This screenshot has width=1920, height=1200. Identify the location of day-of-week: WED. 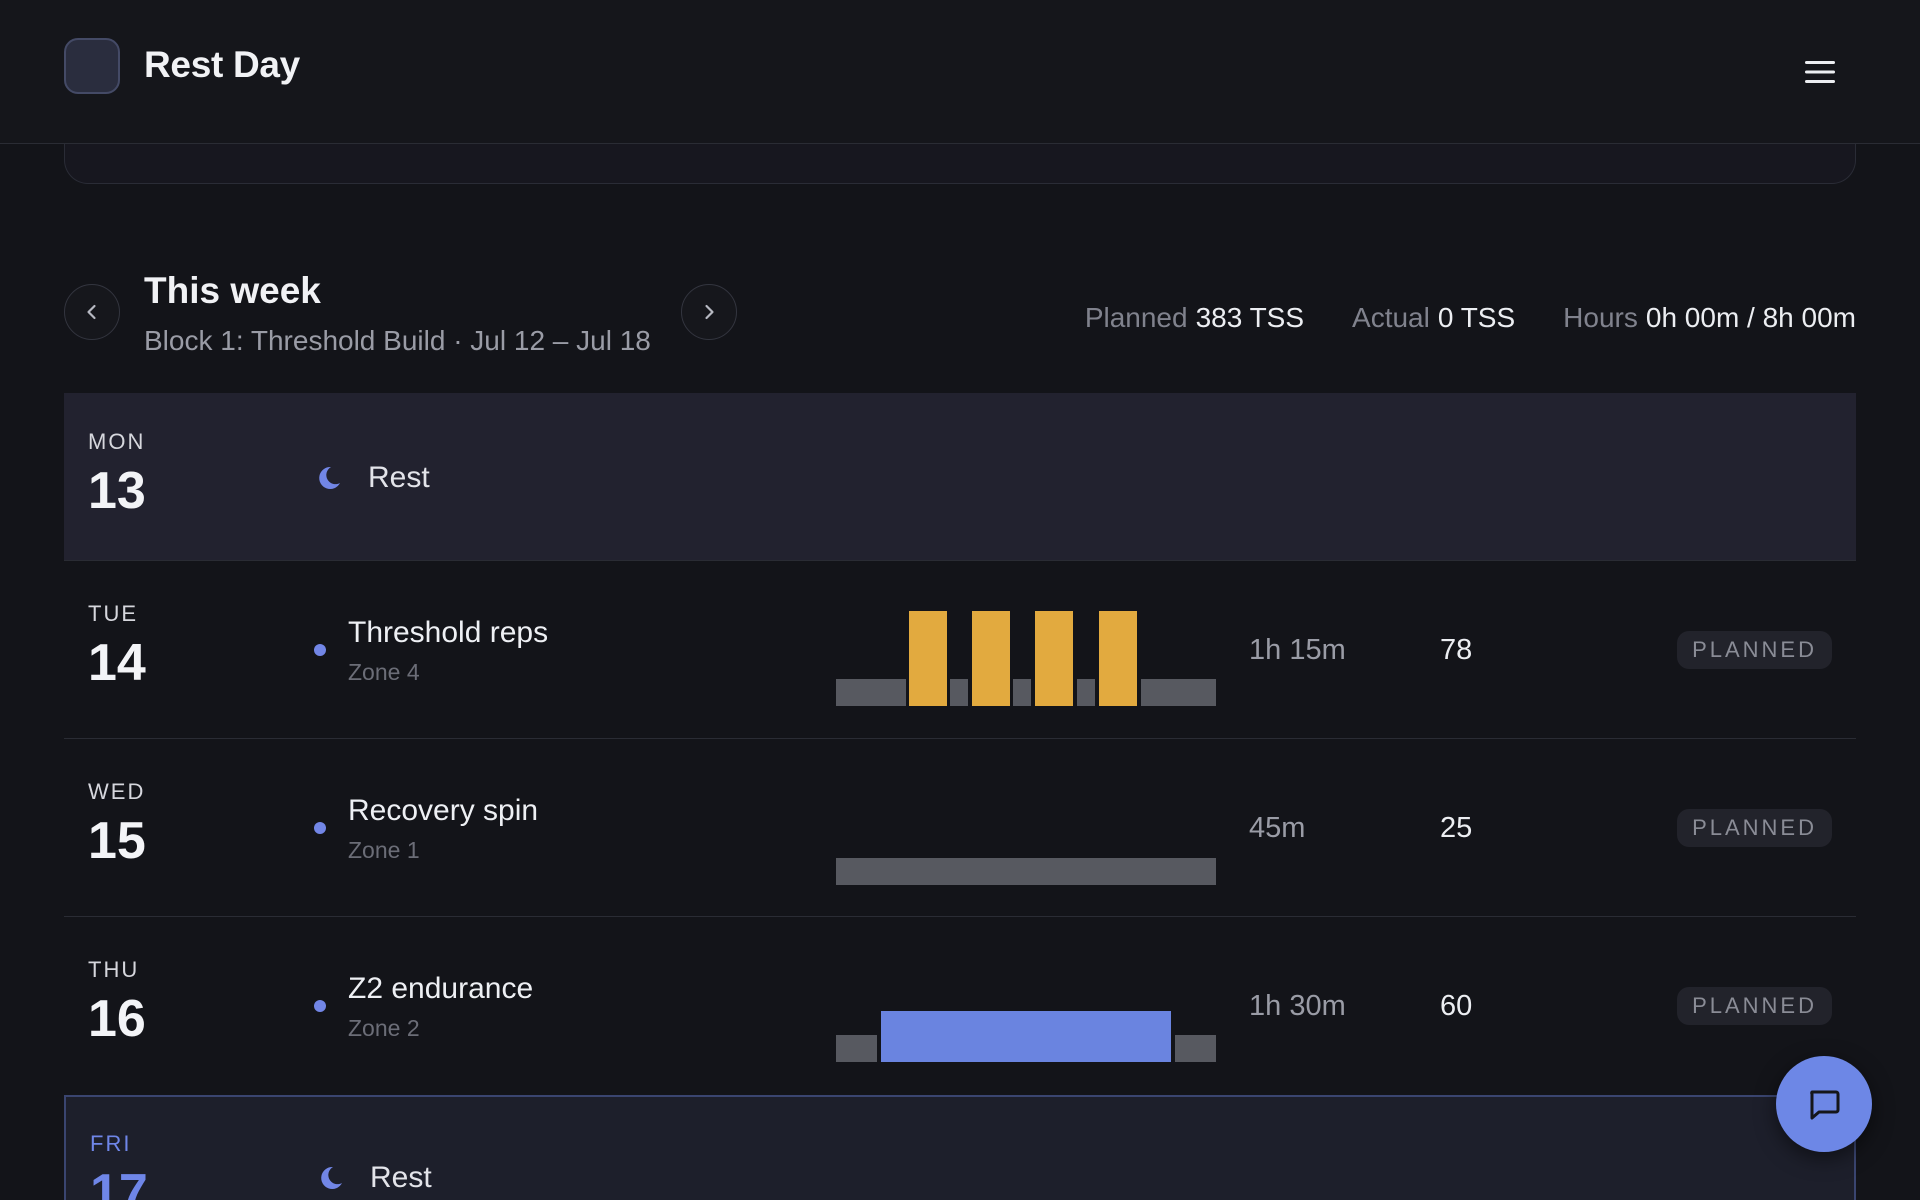
(117, 791).